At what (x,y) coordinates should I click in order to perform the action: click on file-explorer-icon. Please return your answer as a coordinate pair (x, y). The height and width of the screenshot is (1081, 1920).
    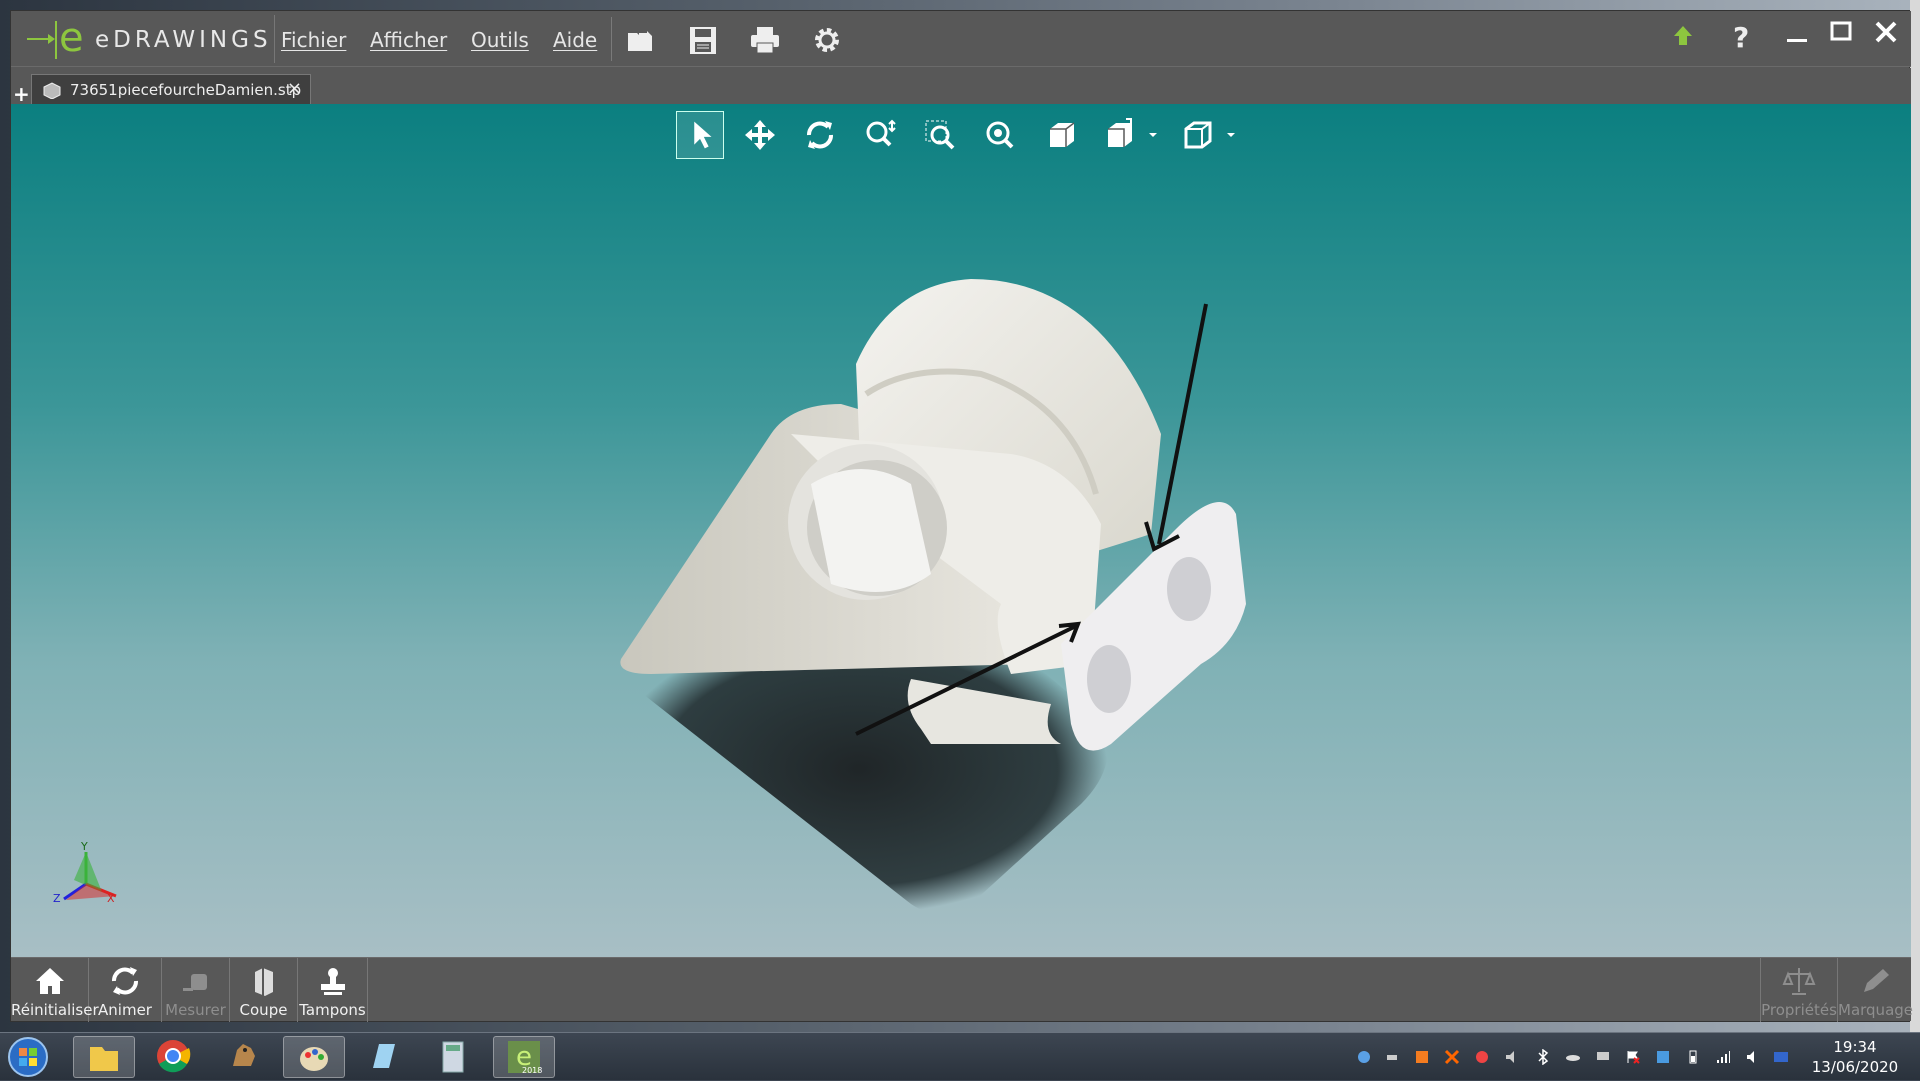
    Looking at the image, I should click on (104, 1057).